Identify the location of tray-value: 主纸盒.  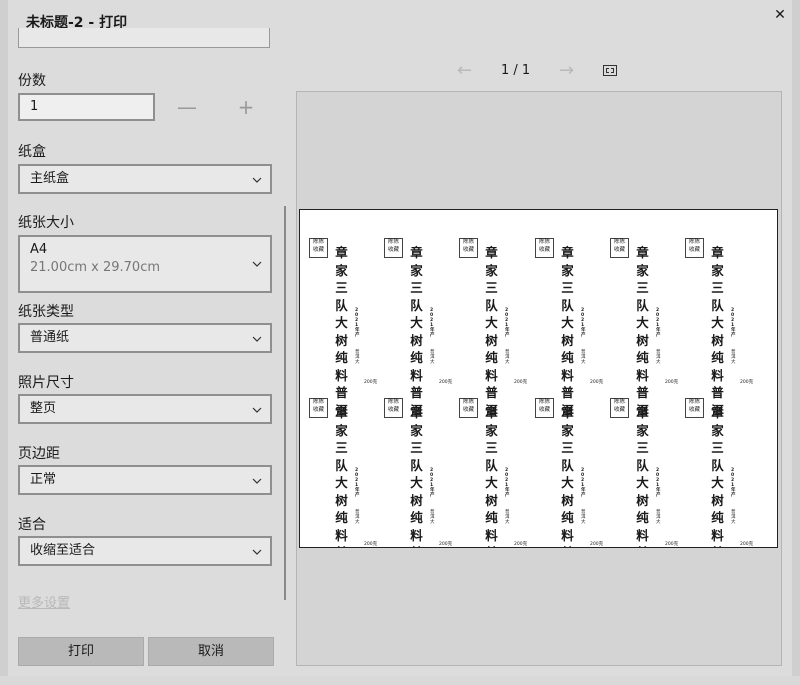
(50, 178).